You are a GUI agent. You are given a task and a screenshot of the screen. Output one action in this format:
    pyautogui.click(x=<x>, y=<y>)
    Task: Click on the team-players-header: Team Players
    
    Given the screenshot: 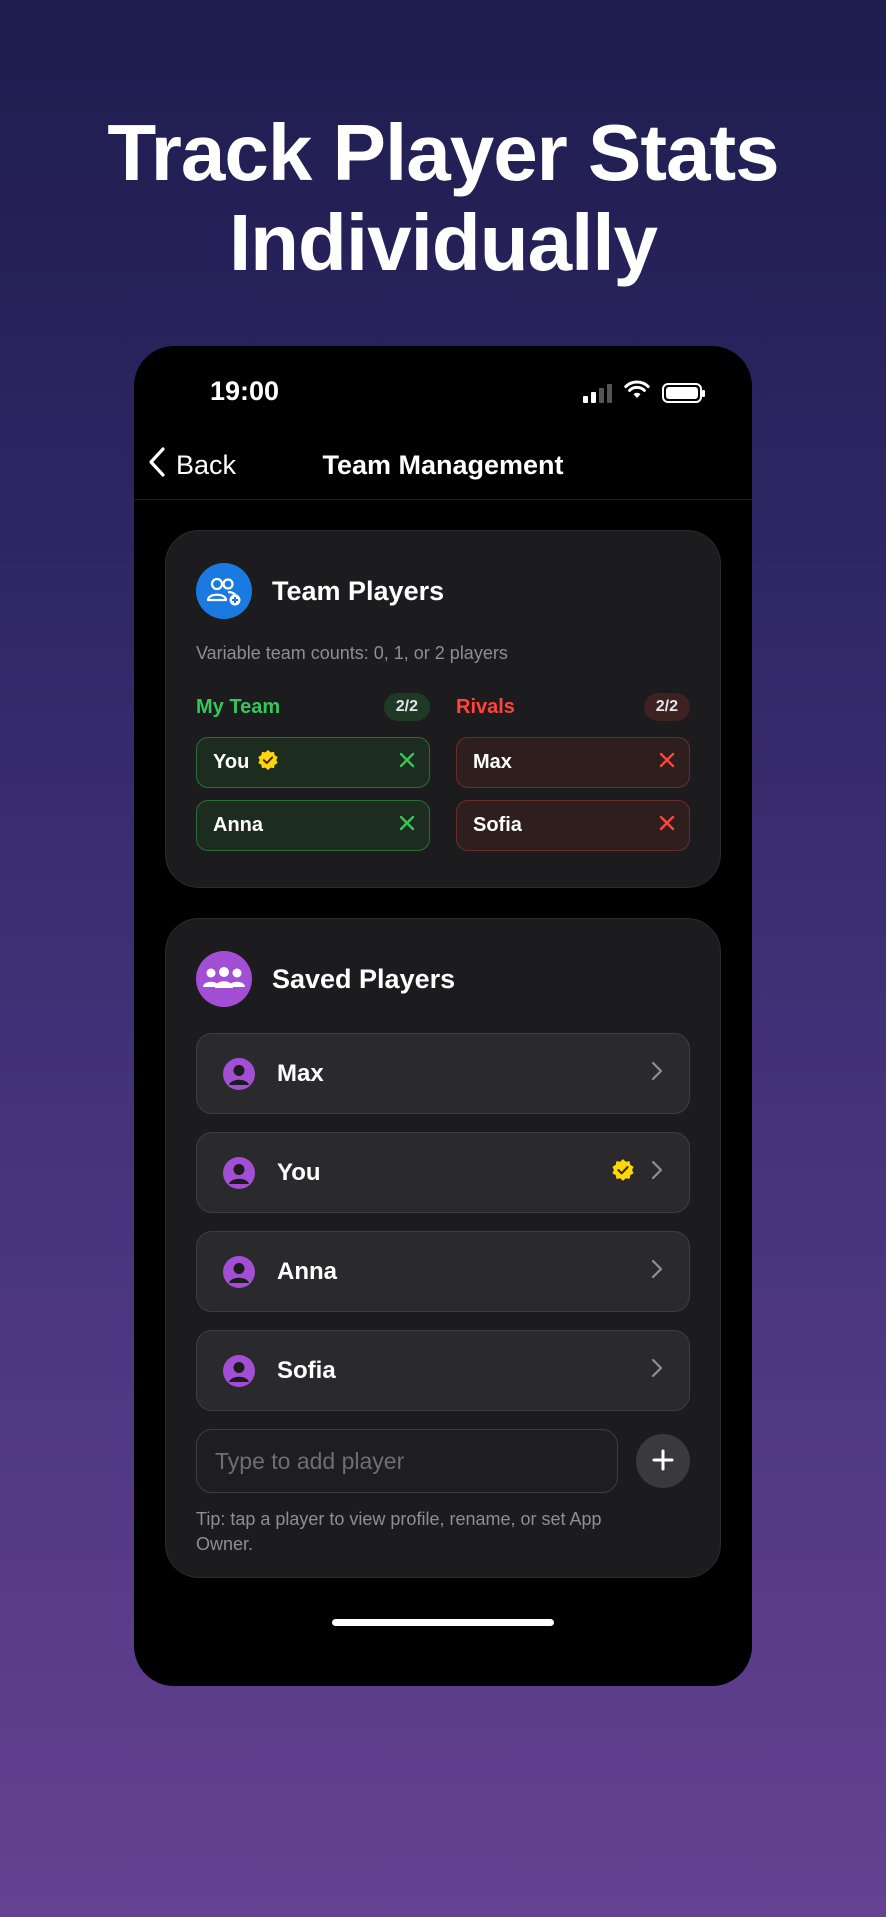 What is the action you would take?
    pyautogui.click(x=320, y=591)
    